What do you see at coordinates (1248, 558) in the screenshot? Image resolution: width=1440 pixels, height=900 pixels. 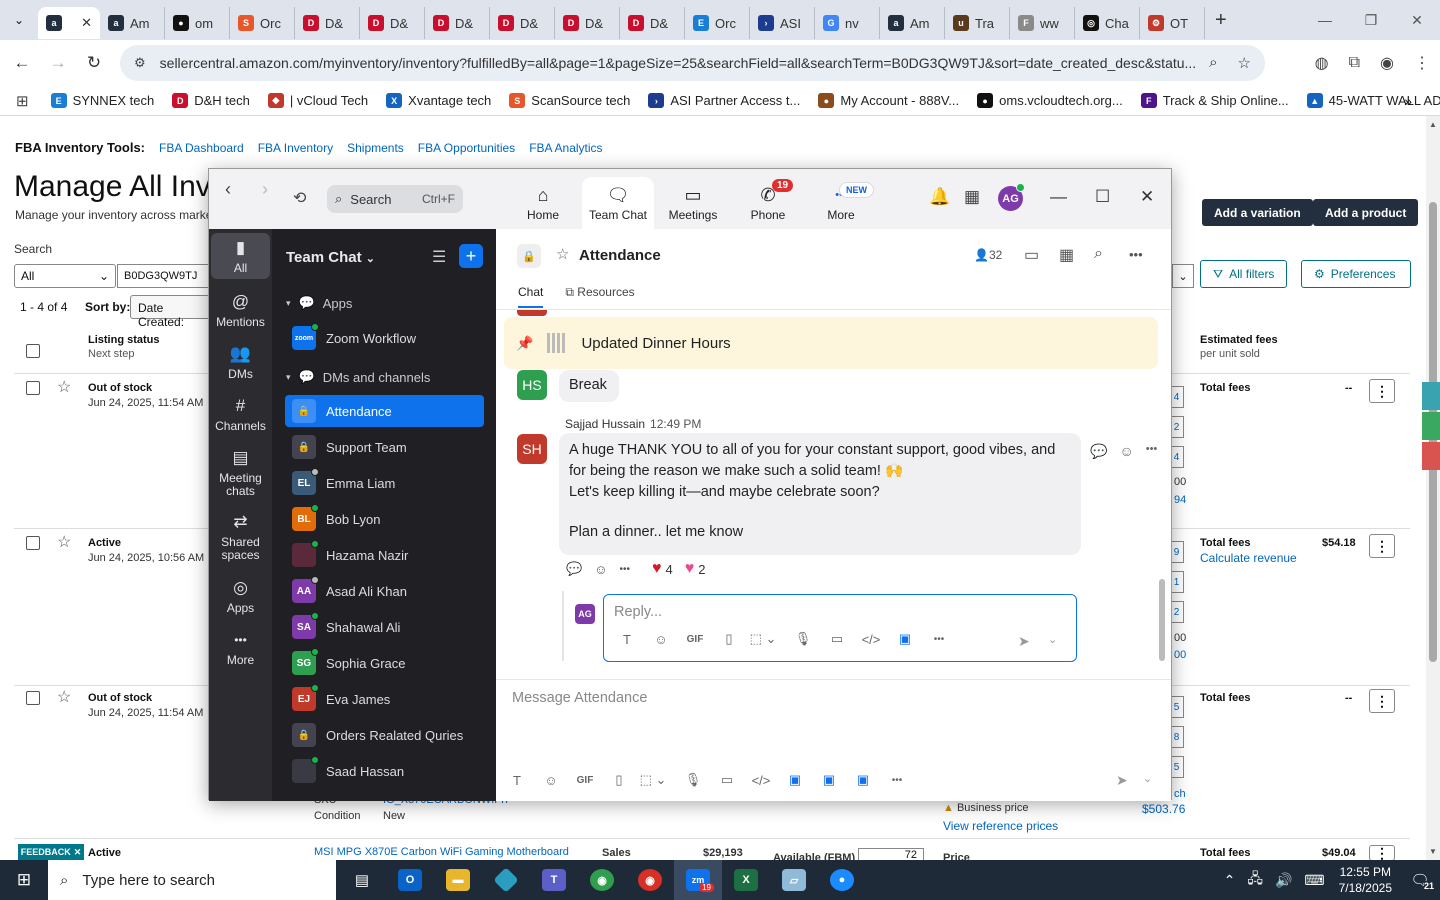 I see `calculate-revenue-link: Calculate revenue` at bounding box center [1248, 558].